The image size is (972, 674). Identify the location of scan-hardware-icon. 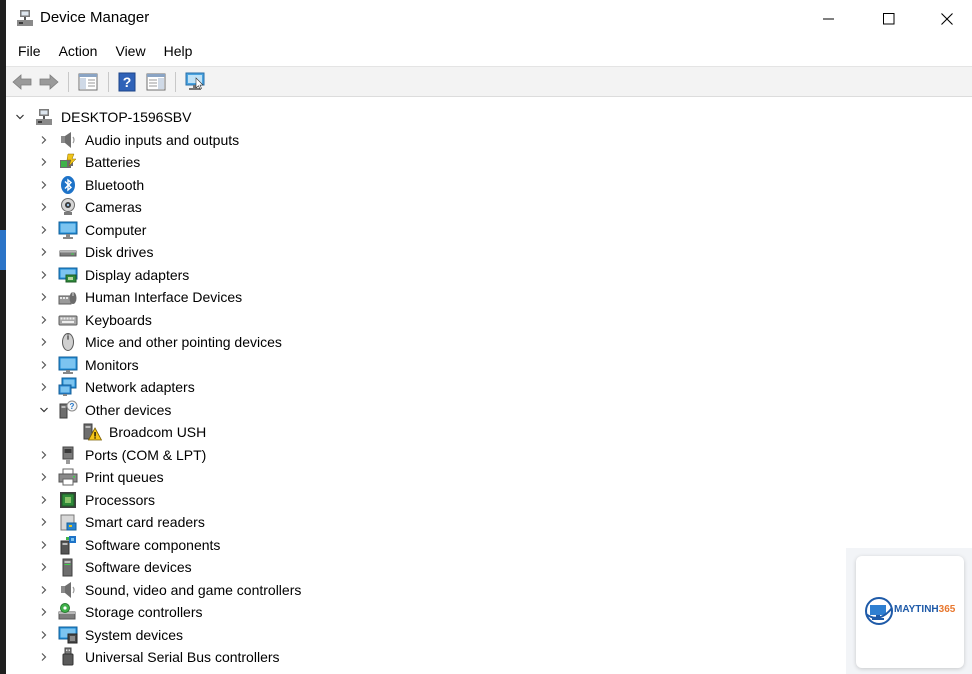
(195, 81).